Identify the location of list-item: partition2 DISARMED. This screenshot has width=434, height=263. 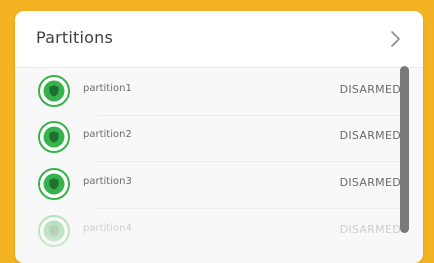
(219, 139).